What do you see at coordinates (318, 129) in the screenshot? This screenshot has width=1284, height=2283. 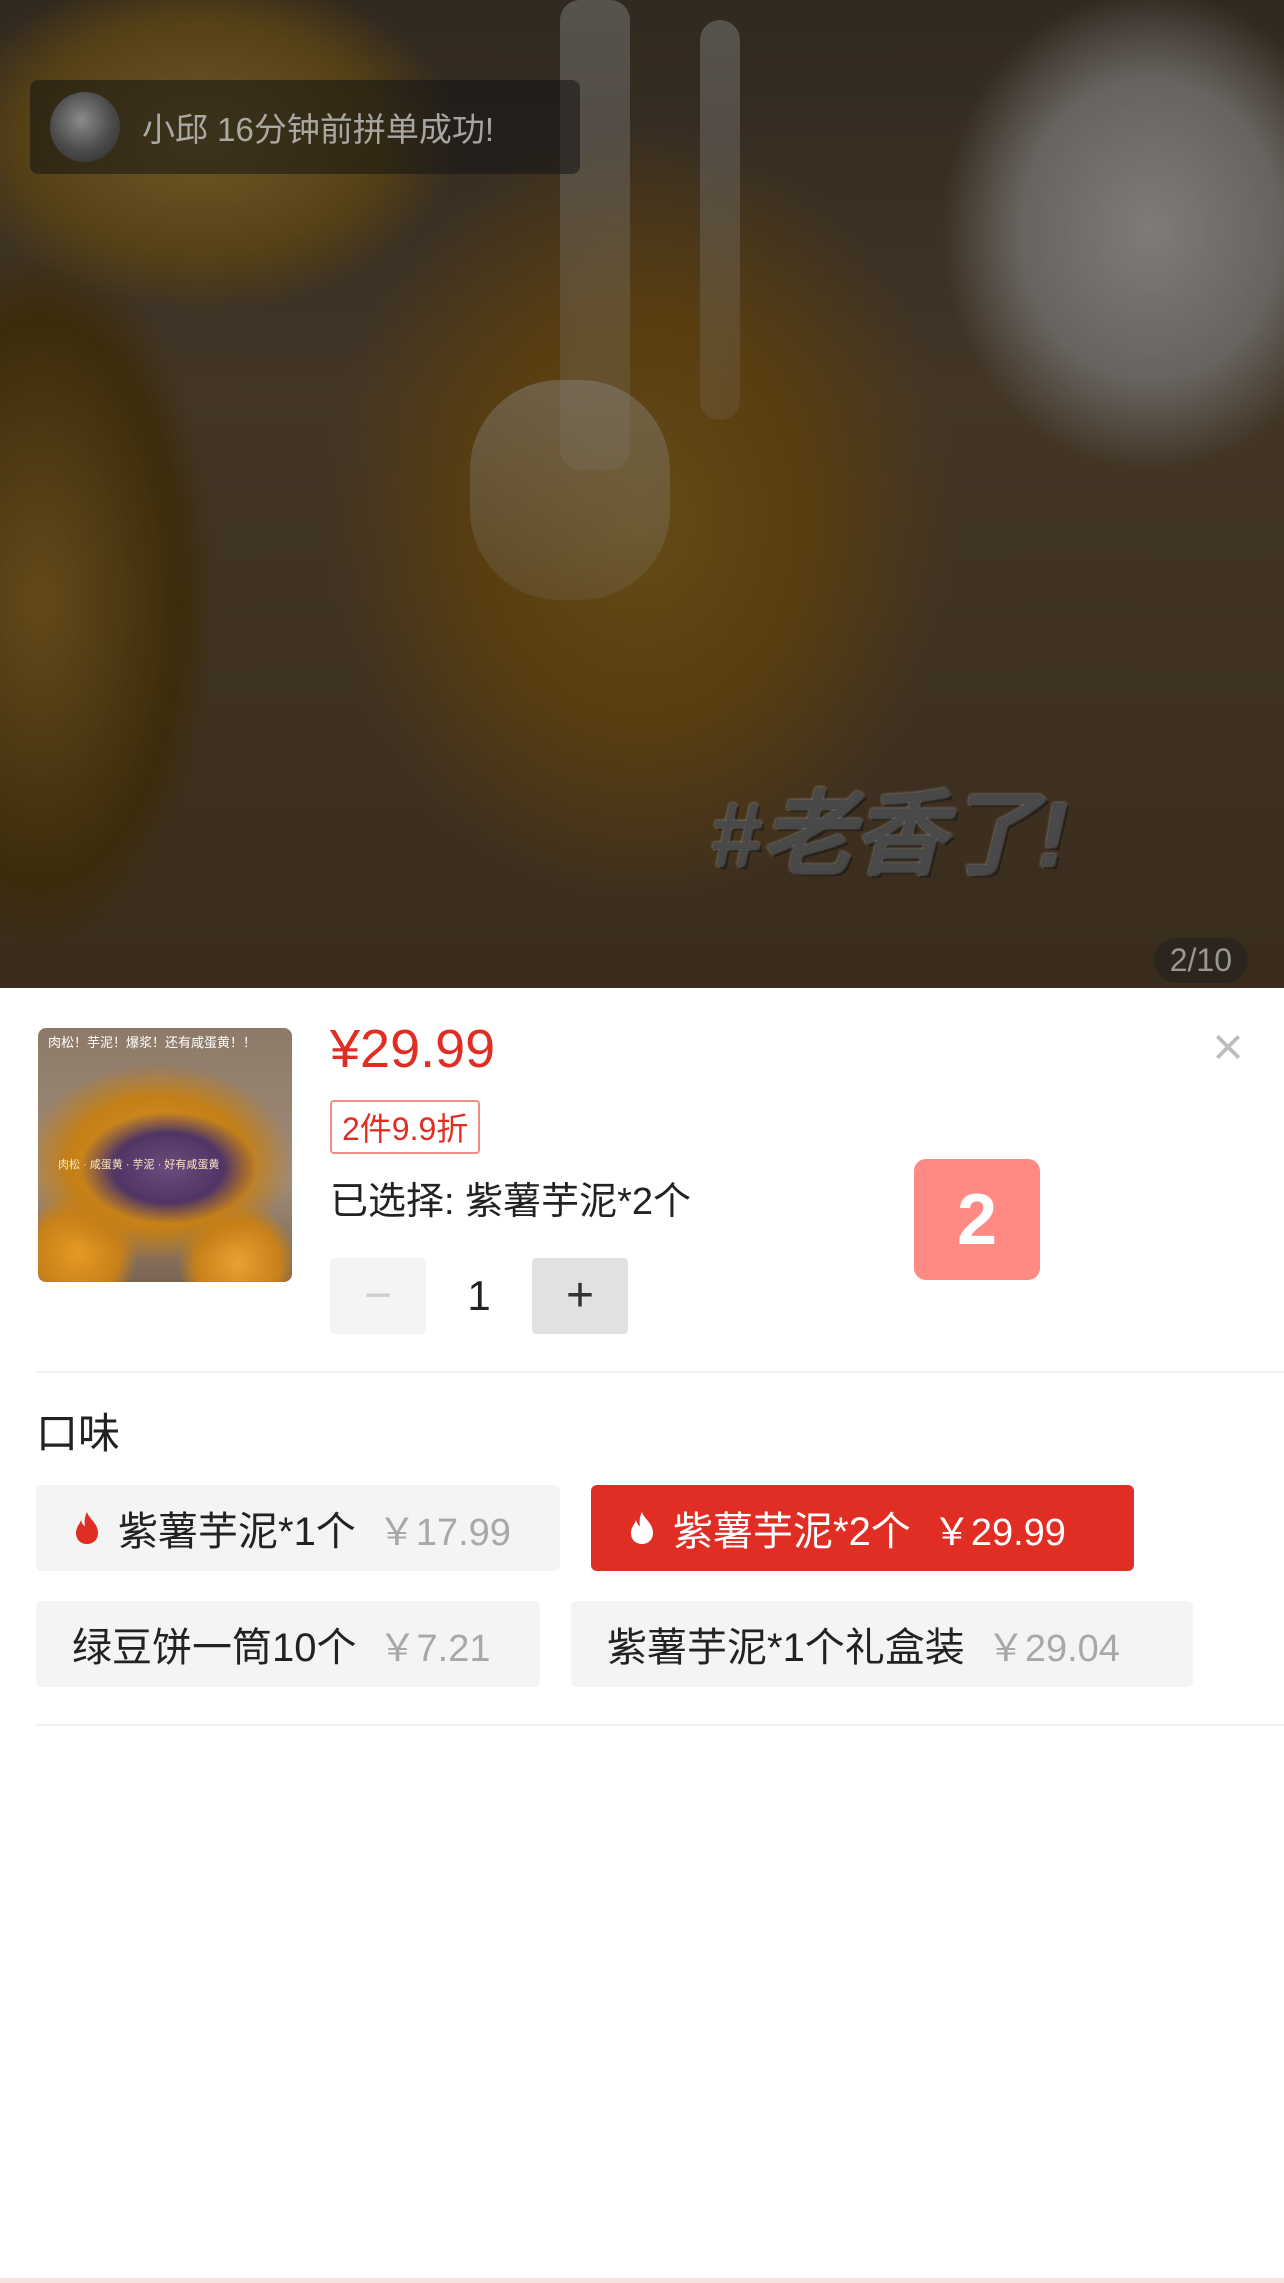 I see `notice-text: 小邱 16分钟前拼单成功!` at bounding box center [318, 129].